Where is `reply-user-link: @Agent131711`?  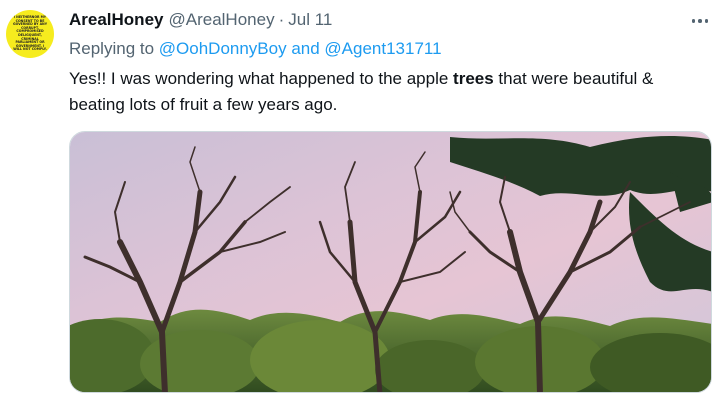
reply-user-link: @Agent131711 is located at coordinates (382, 48).